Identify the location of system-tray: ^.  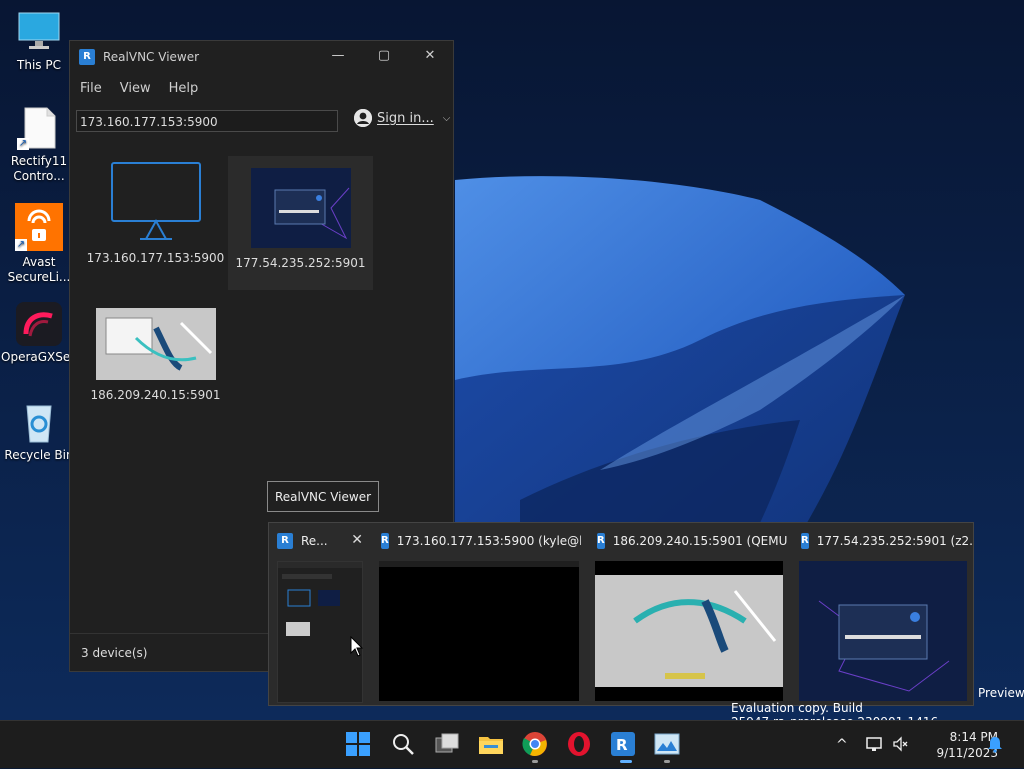
(872, 745).